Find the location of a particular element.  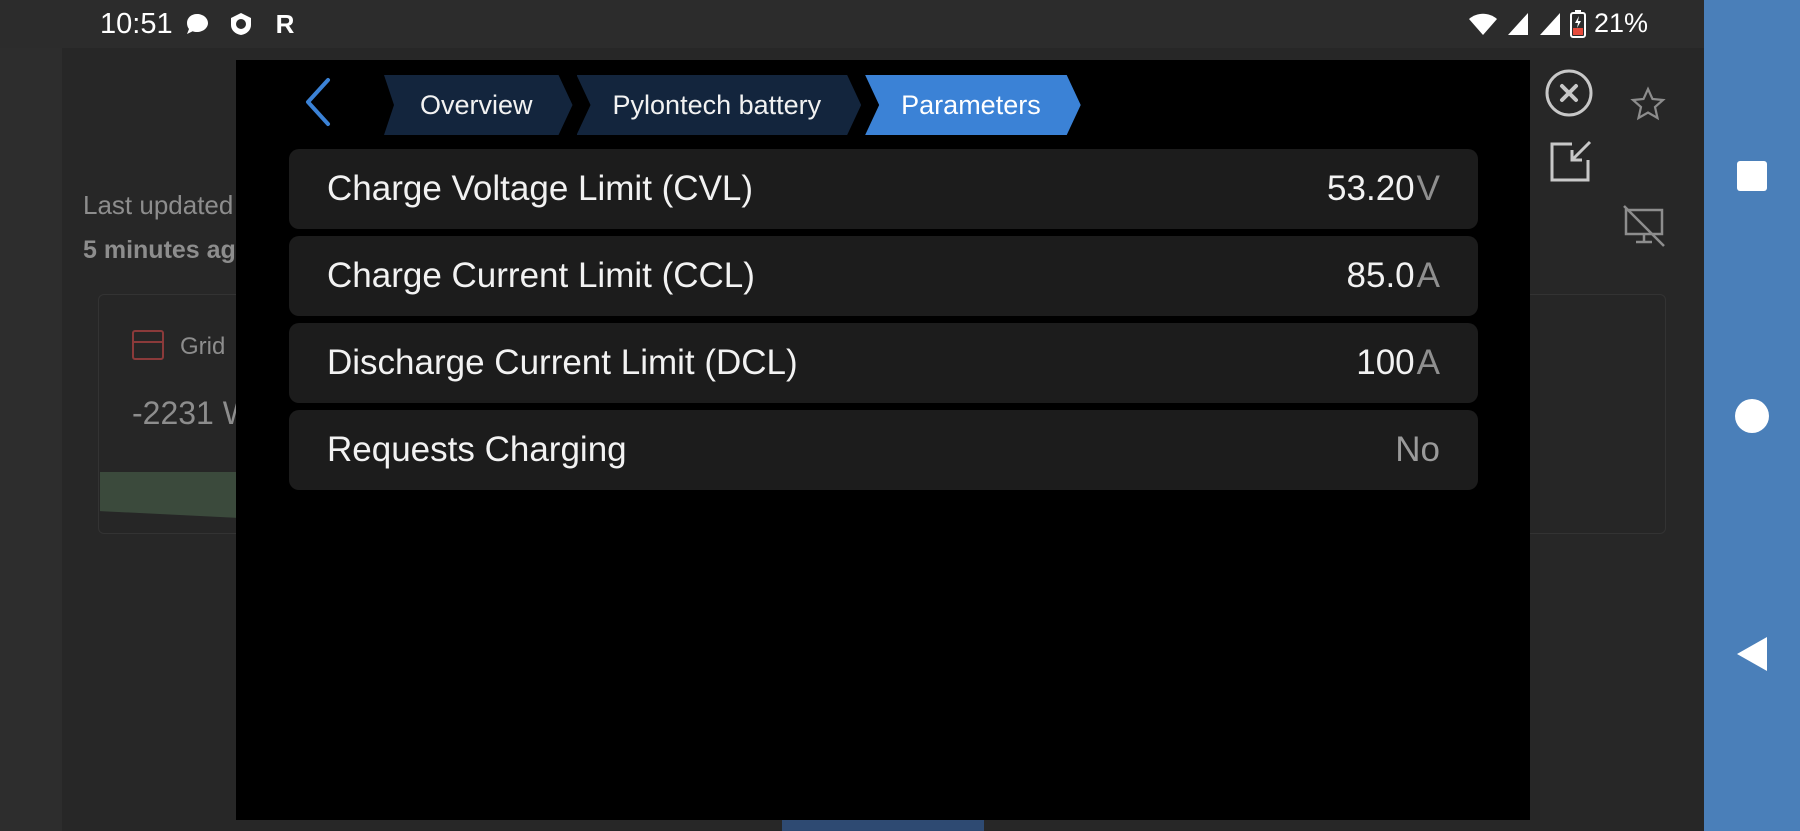

param-value: 85.0 is located at coordinates (1380, 275).